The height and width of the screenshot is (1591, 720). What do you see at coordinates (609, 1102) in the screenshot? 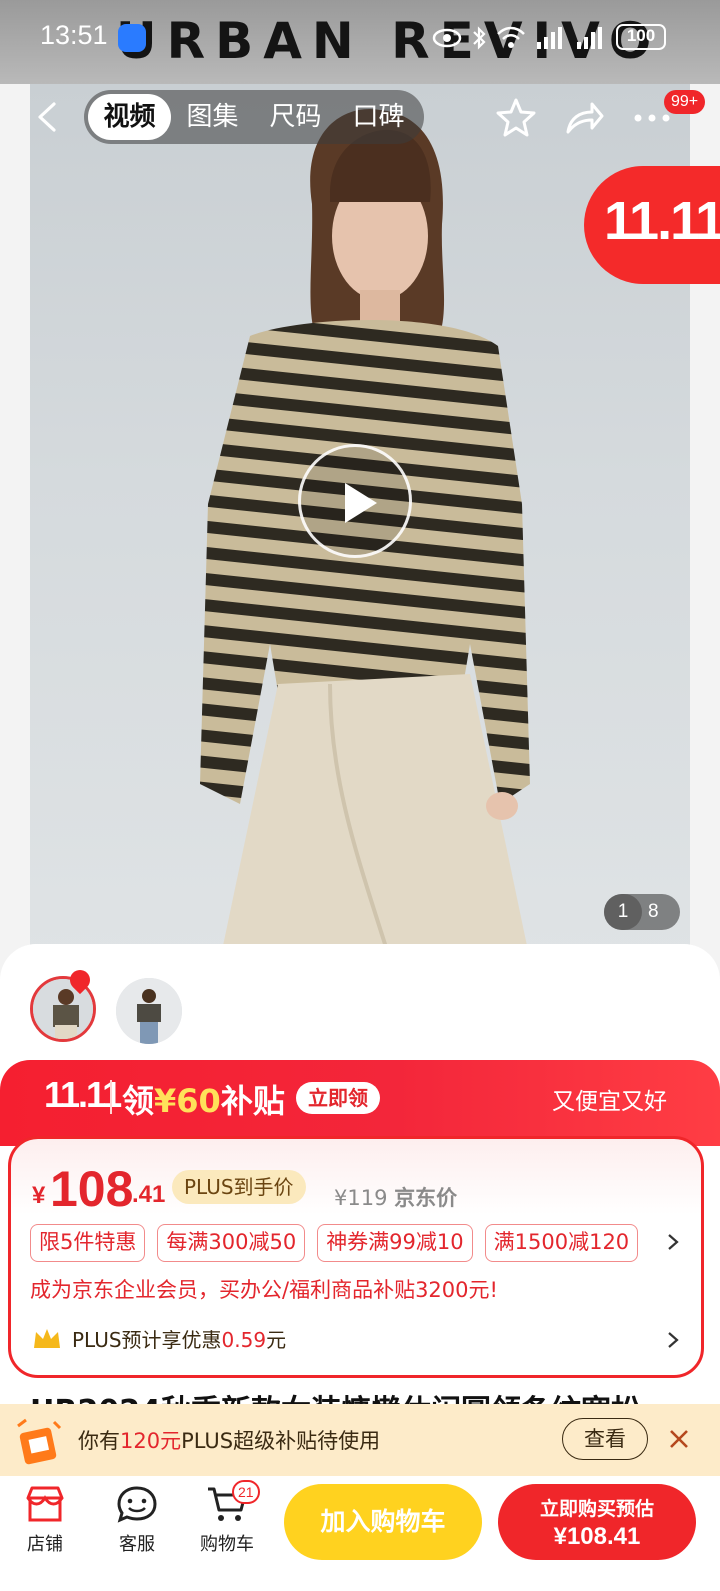
I see `promo-slogan: 又便宜又好` at bounding box center [609, 1102].